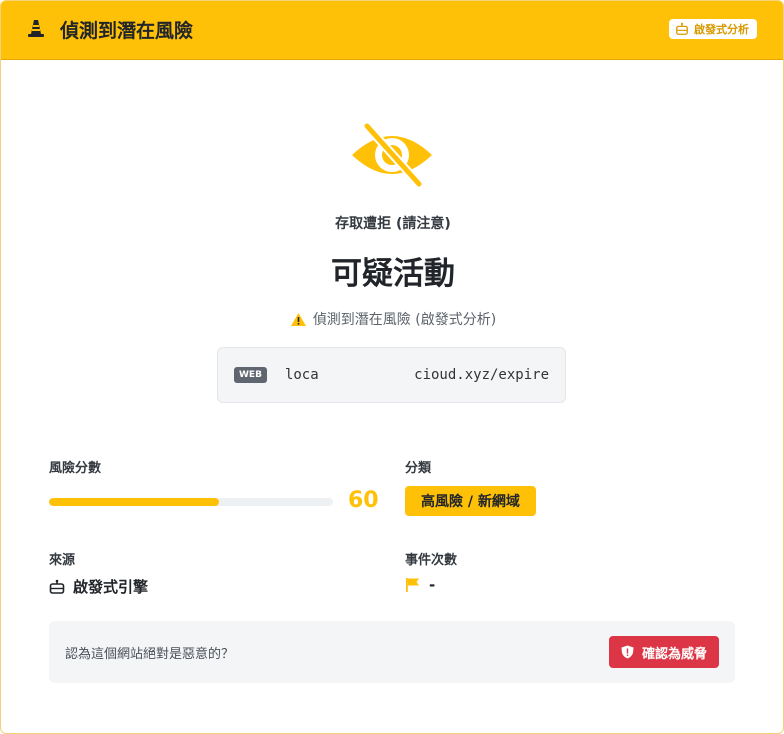 This screenshot has height=734, width=784. I want to click on source-value: 啟發式引擎, so click(98, 586).